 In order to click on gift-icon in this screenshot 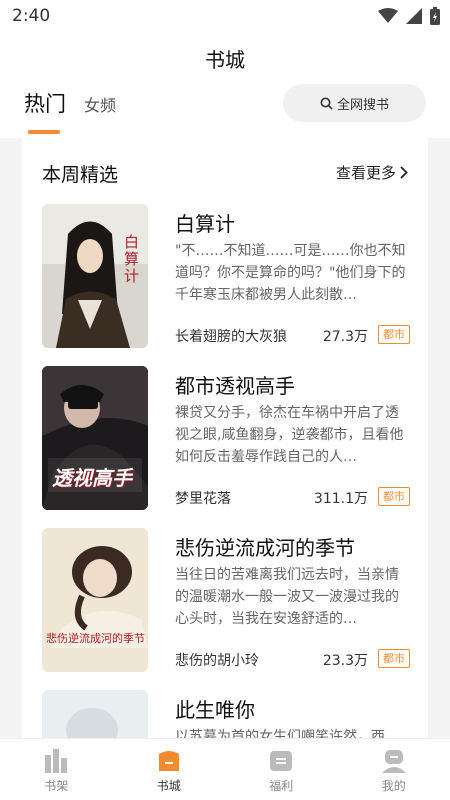, I will do `click(281, 761)`.